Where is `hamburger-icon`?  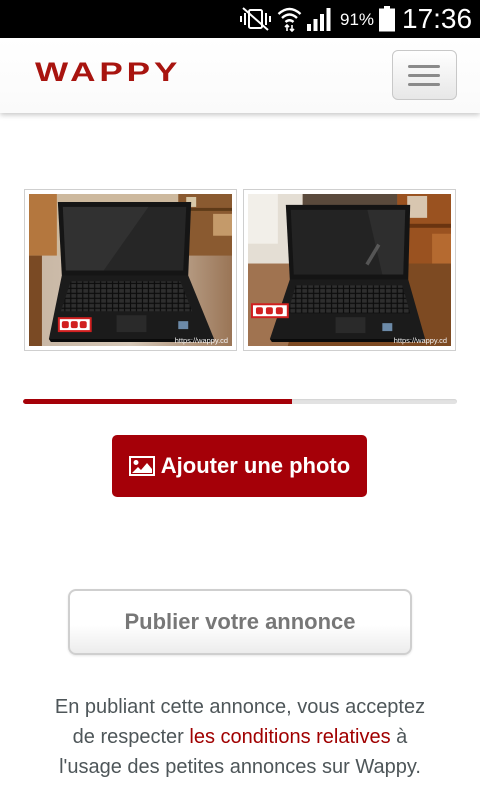 hamburger-icon is located at coordinates (424, 75).